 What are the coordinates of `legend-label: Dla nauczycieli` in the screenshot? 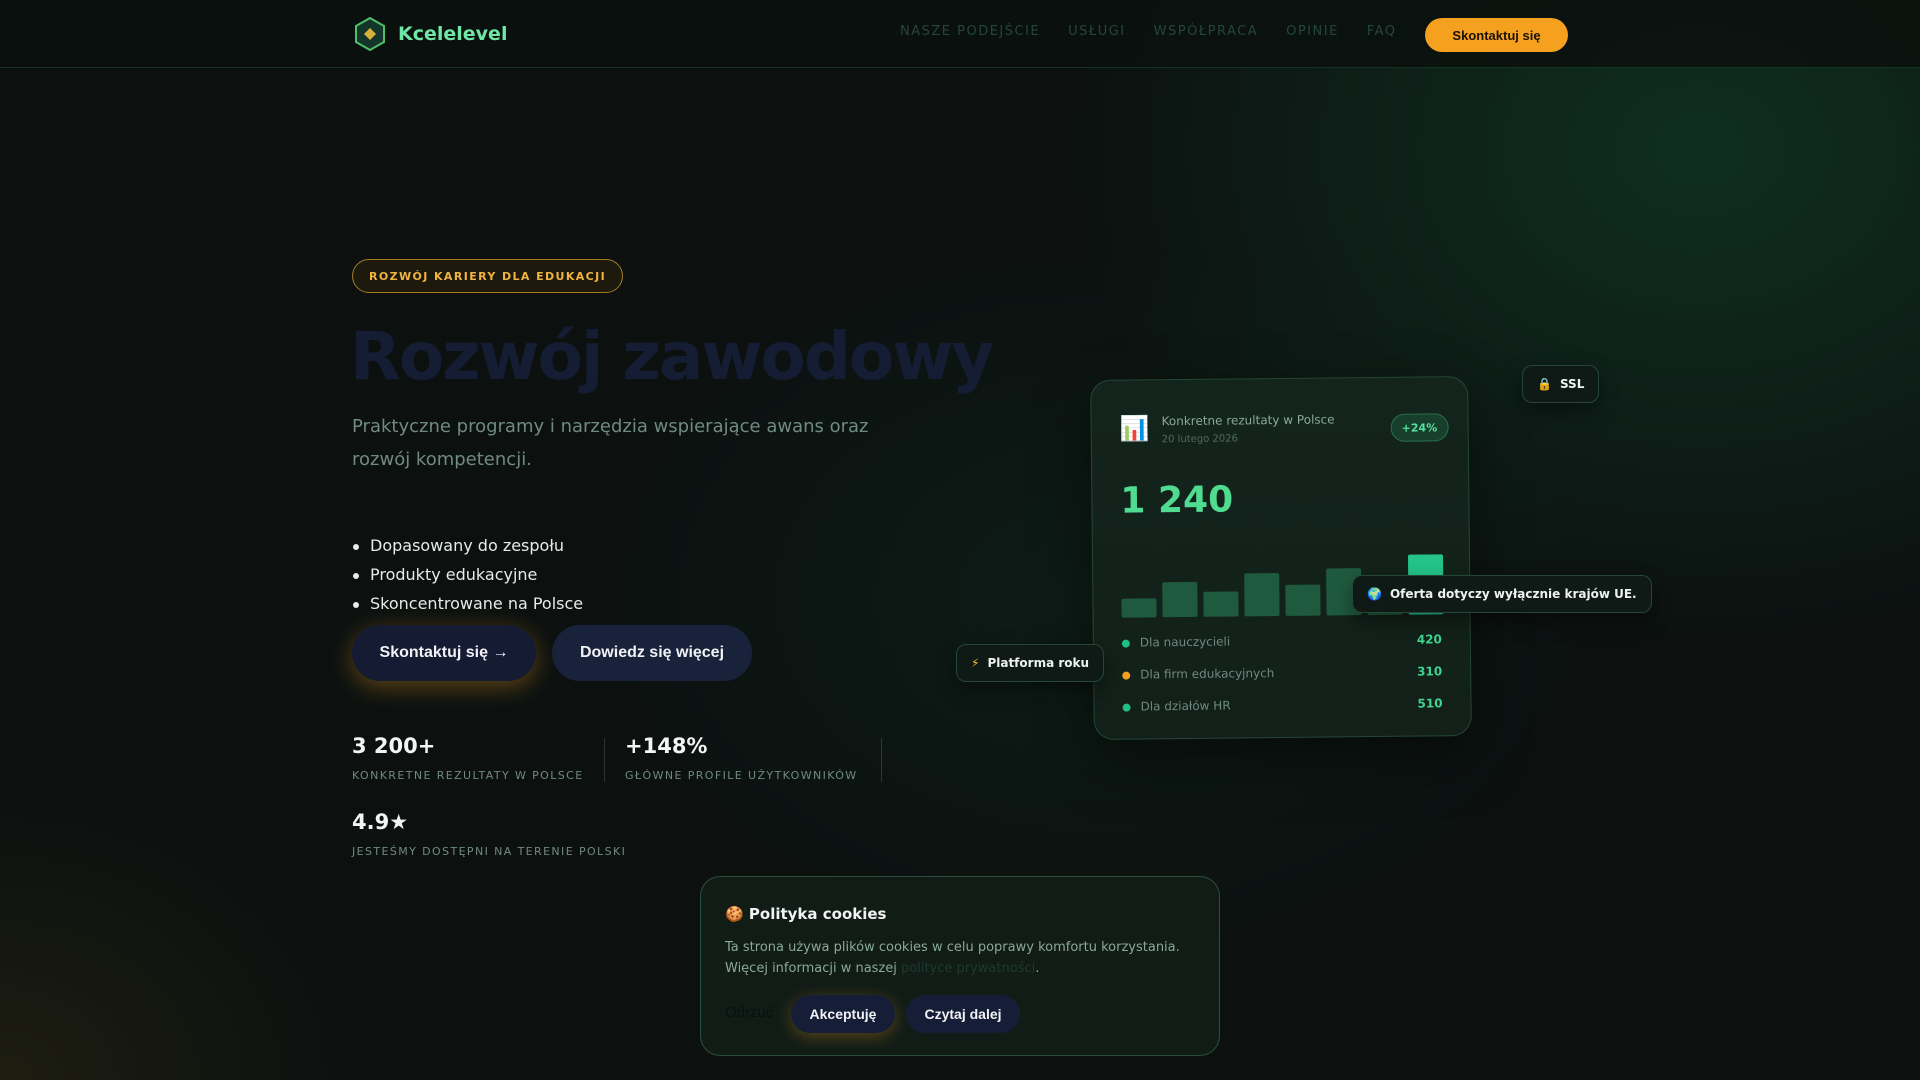 It's located at (1185, 642).